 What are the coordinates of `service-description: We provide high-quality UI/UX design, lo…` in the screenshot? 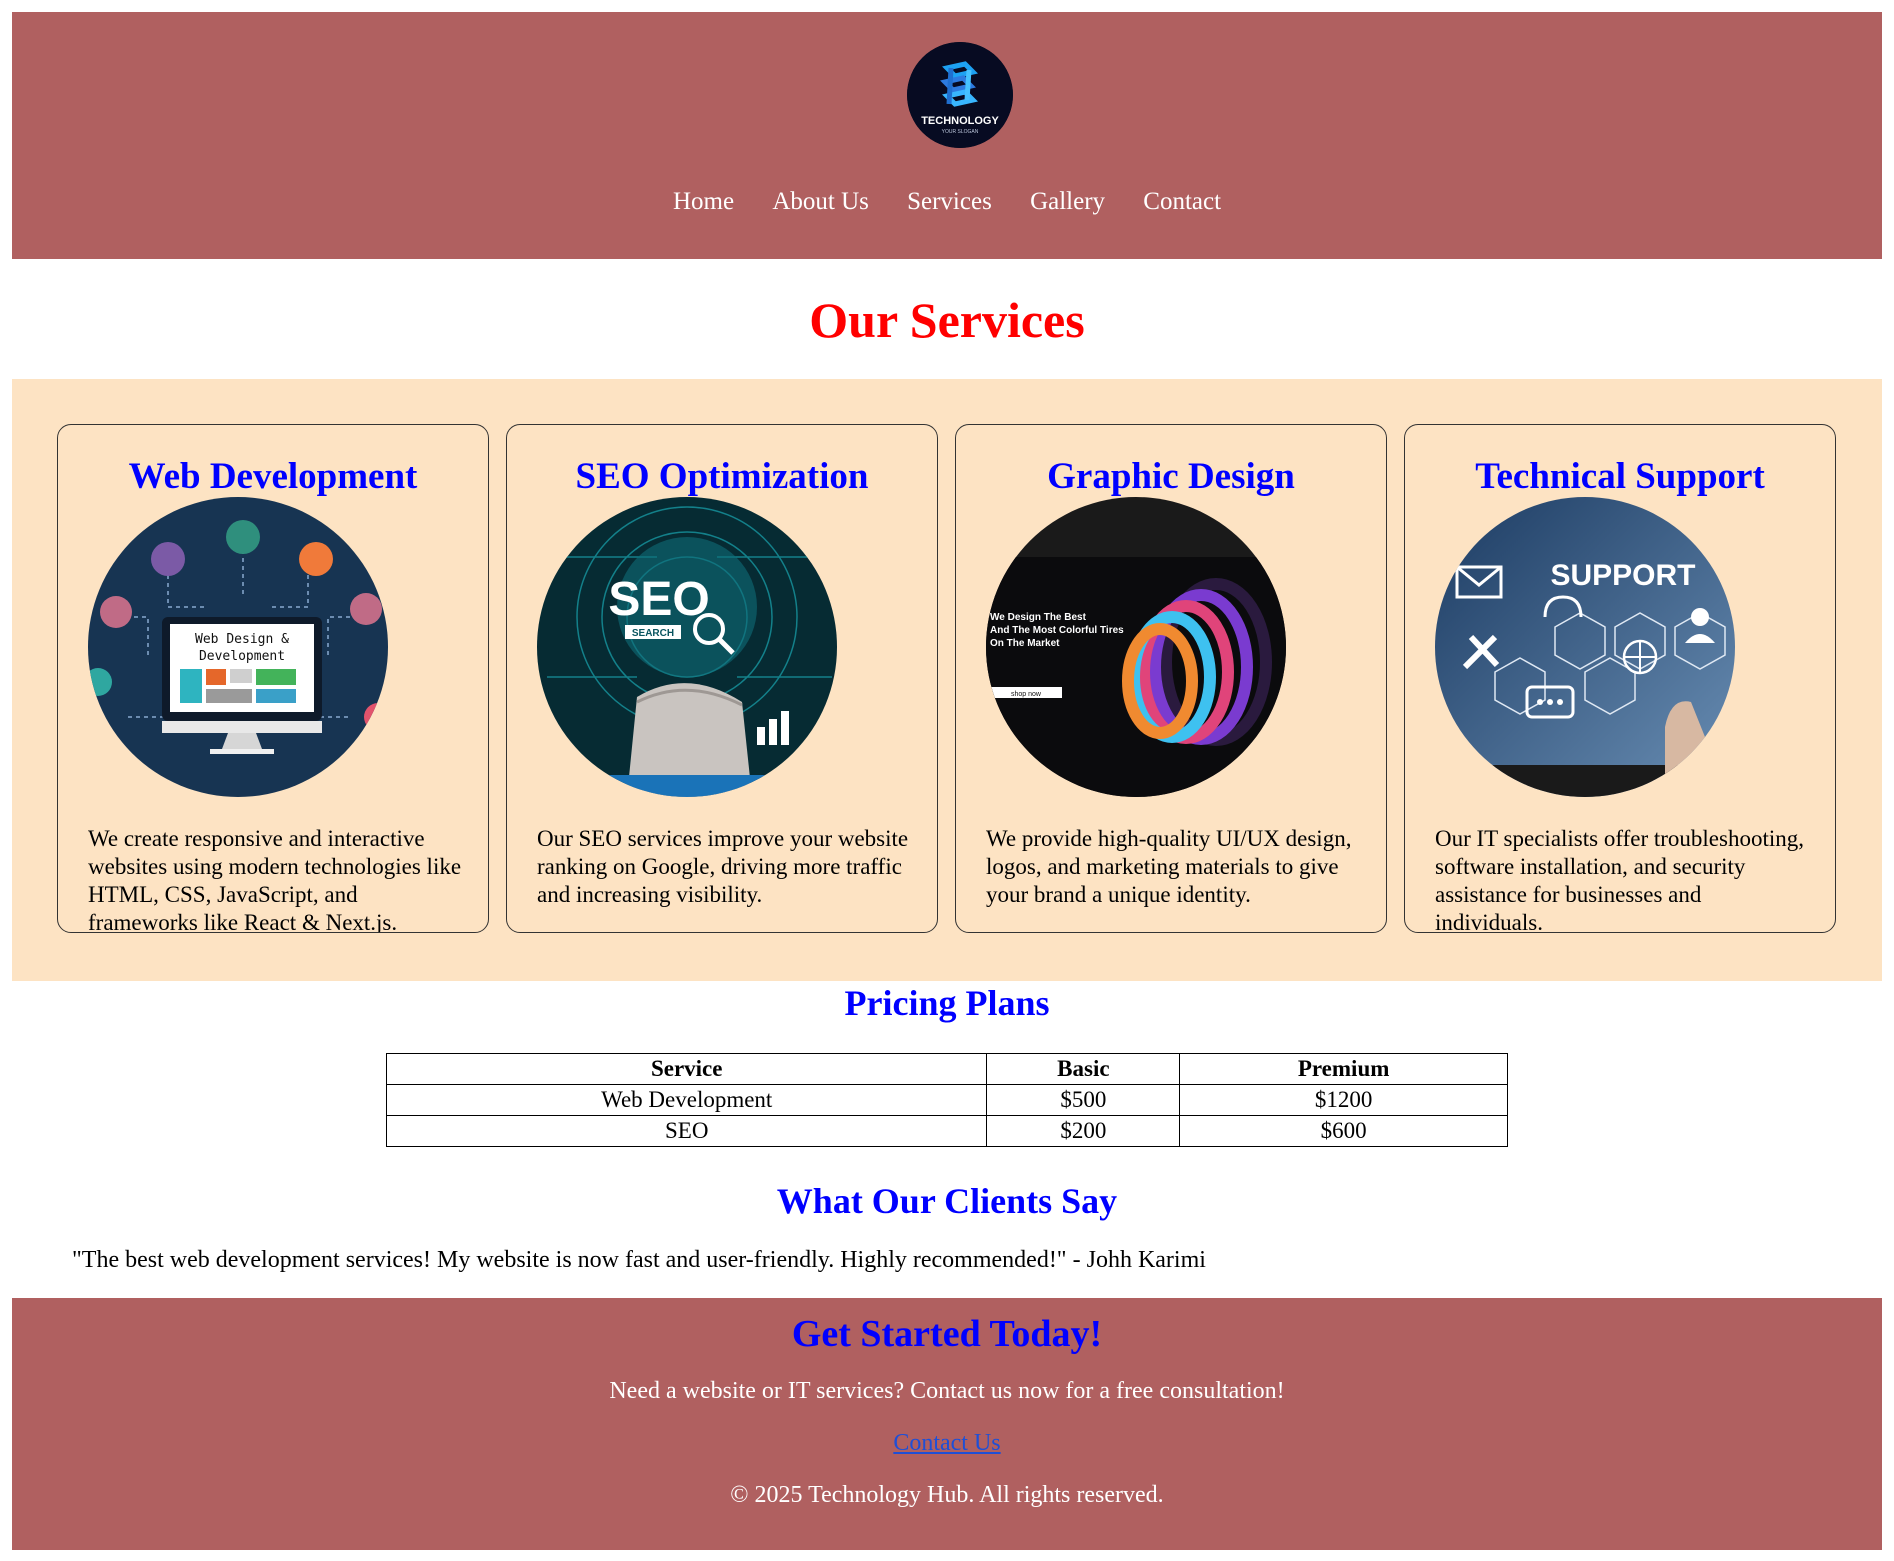 It's located at (1169, 866).